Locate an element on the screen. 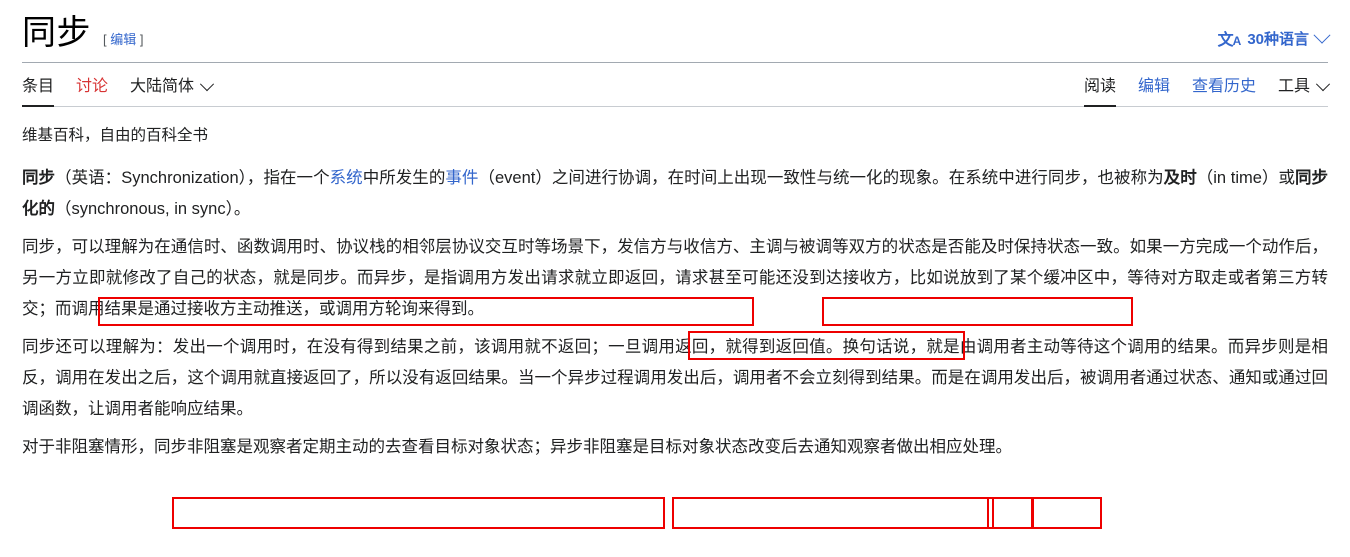  text-run: （英语：Synchronization），指在一个 is located at coordinates (192, 178).